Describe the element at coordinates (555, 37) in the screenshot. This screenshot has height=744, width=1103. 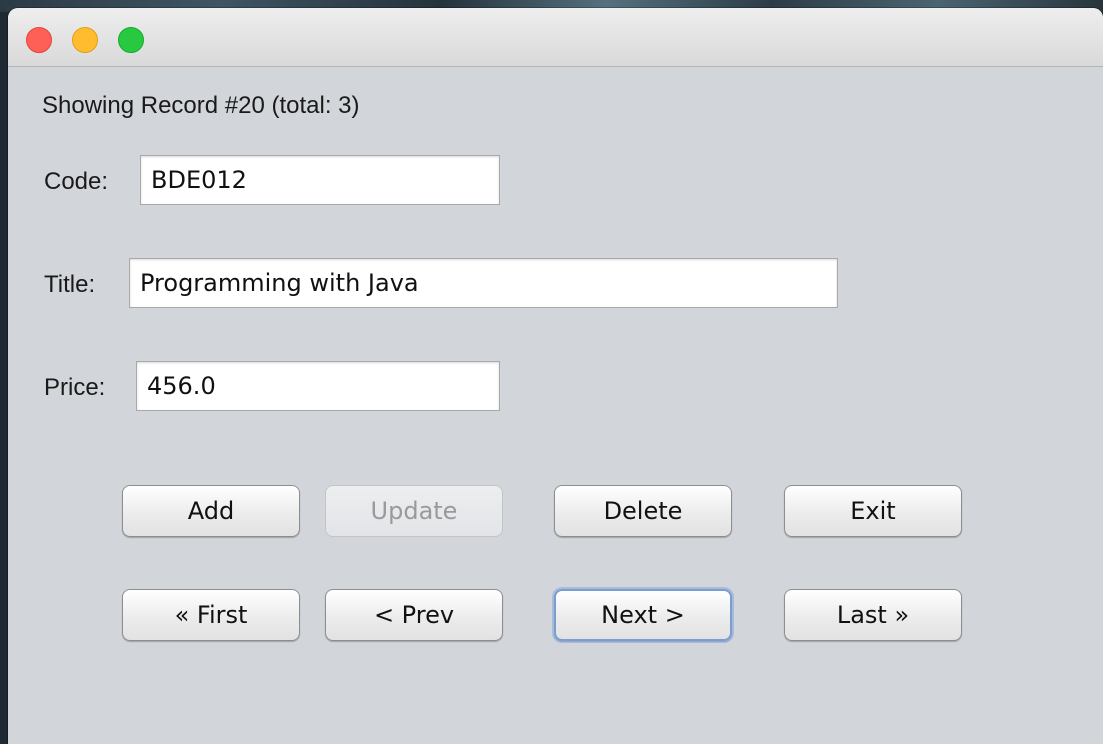
I see `title-bar` at that location.